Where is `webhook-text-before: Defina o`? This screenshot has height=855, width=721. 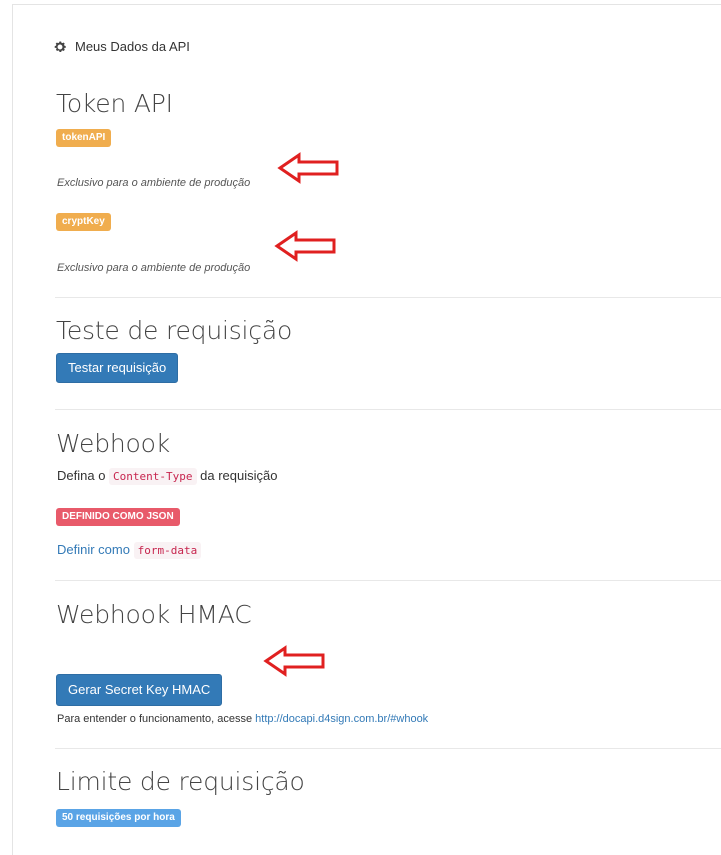
webhook-text-before: Defina o is located at coordinates (83, 475).